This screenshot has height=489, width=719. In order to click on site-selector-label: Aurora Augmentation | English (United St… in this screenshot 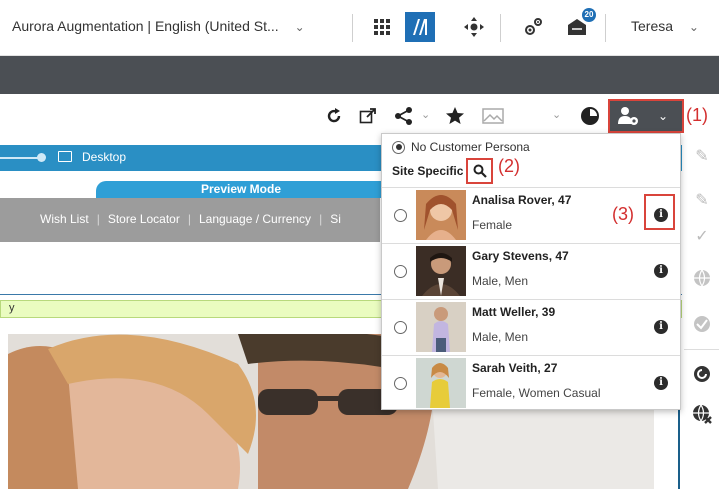, I will do `click(145, 26)`.